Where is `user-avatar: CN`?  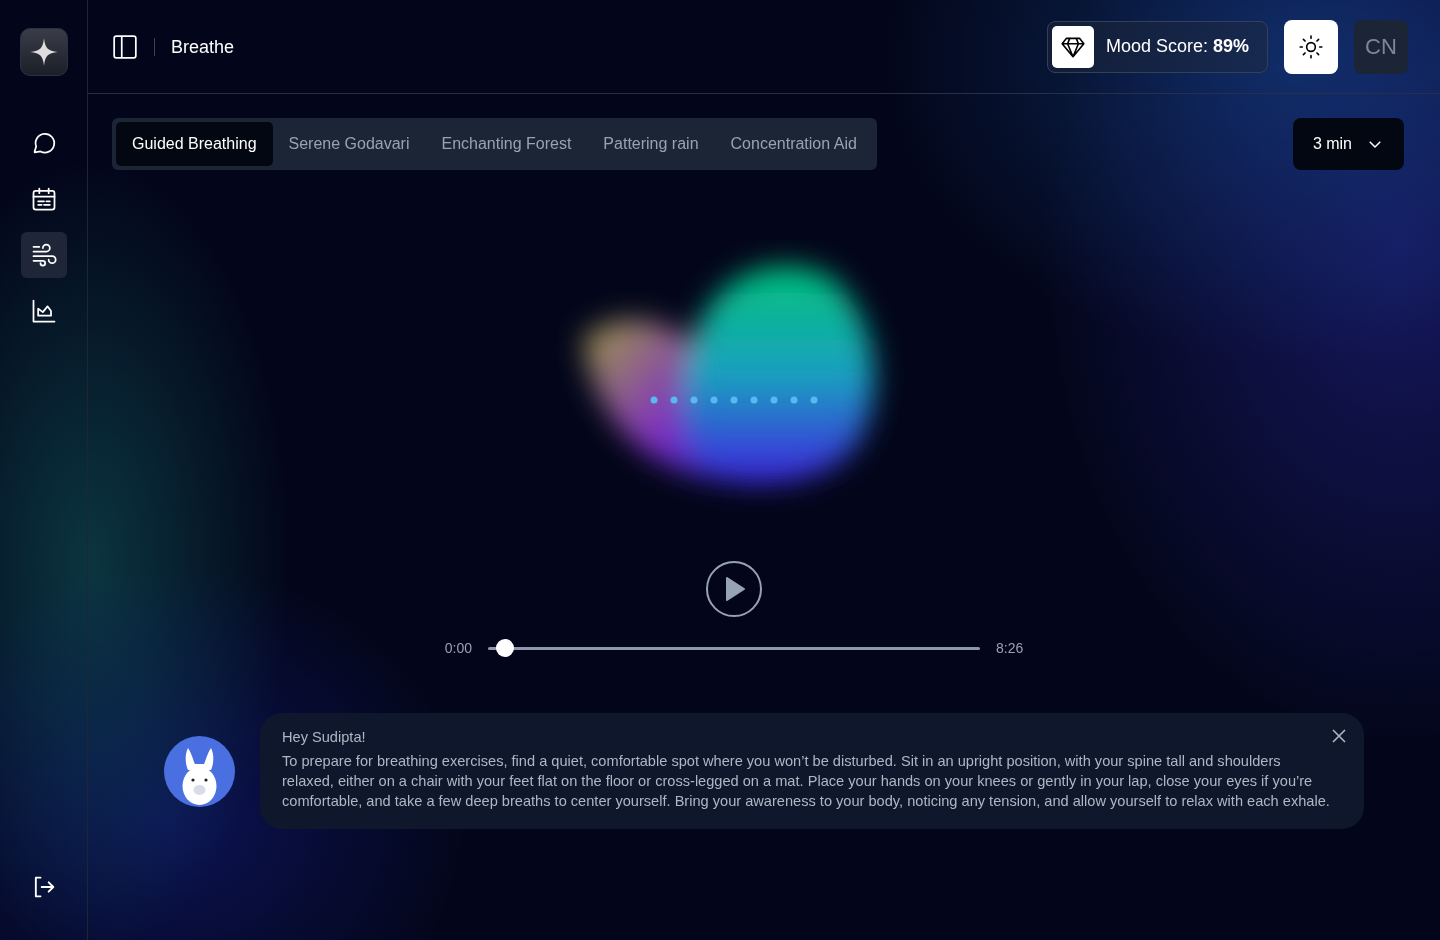
user-avatar: CN is located at coordinates (1381, 46).